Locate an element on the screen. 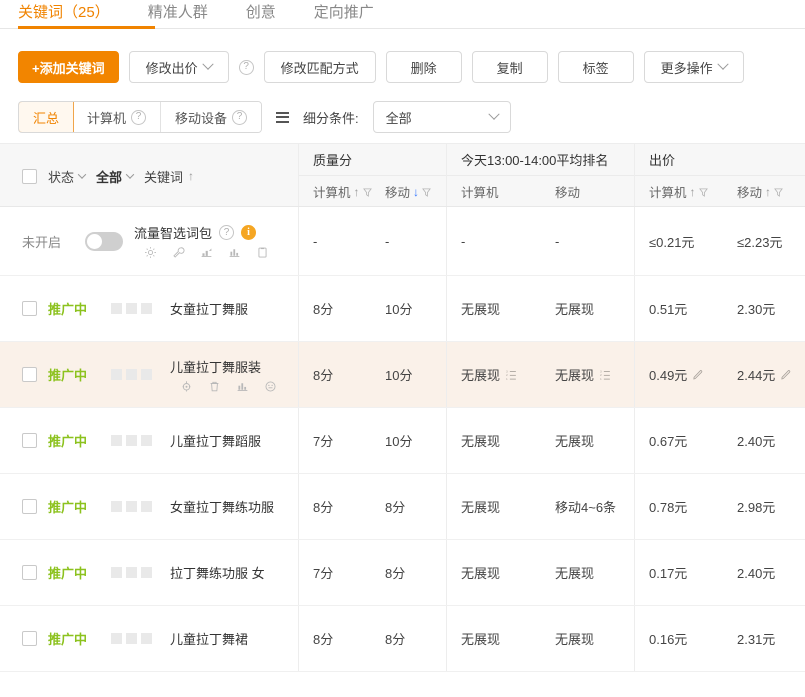 This screenshot has width=805, height=697. row-action-icons is located at coordinates (223, 386).